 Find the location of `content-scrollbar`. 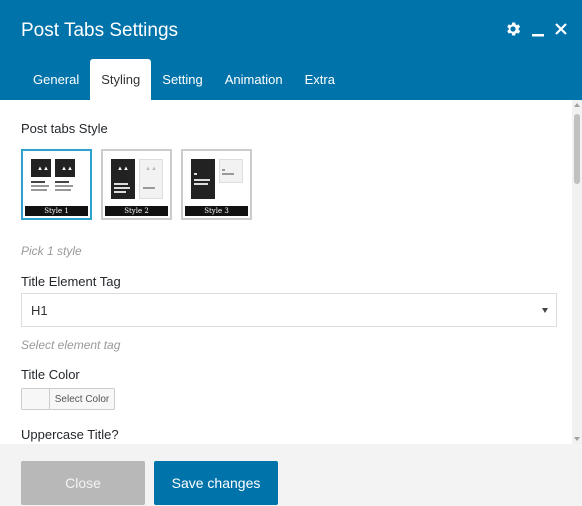

content-scrollbar is located at coordinates (577, 272).